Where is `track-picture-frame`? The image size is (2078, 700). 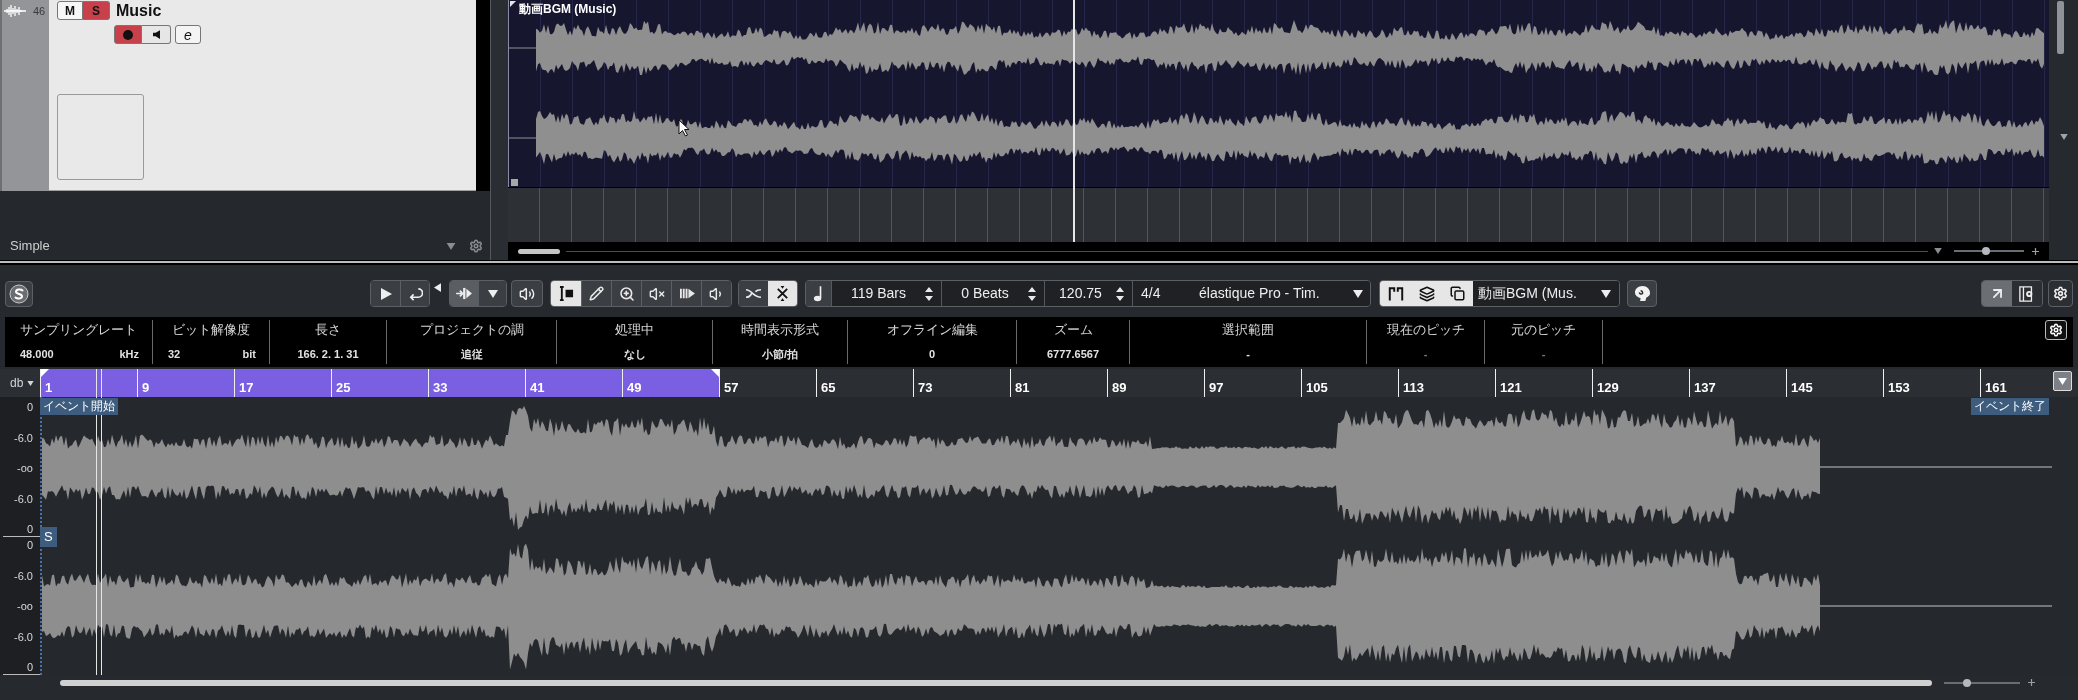
track-picture-frame is located at coordinates (100, 137).